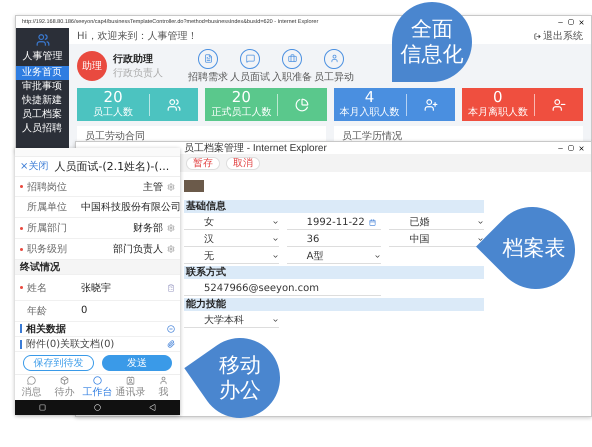 This screenshot has height=447, width=592. I want to click on form-field: A型, so click(334, 256).